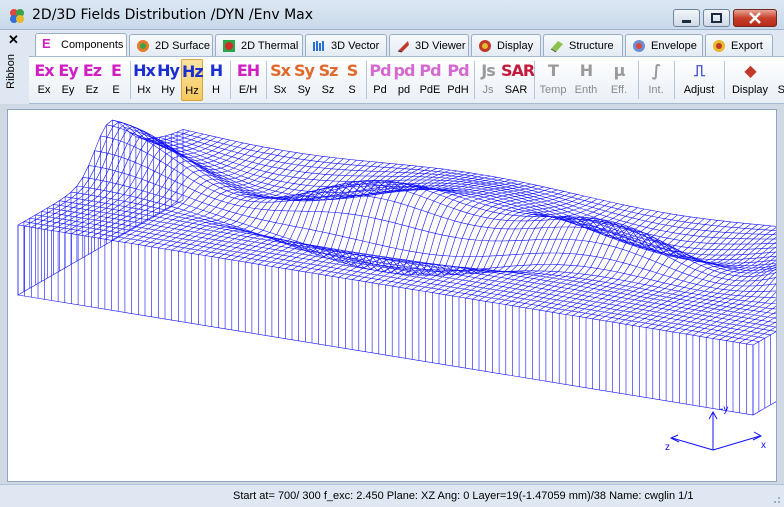 This screenshot has height=507, width=784. Describe the element at coordinates (458, 80) in the screenshot. I see `toolbar-button-pdh: Pd PdH` at that location.